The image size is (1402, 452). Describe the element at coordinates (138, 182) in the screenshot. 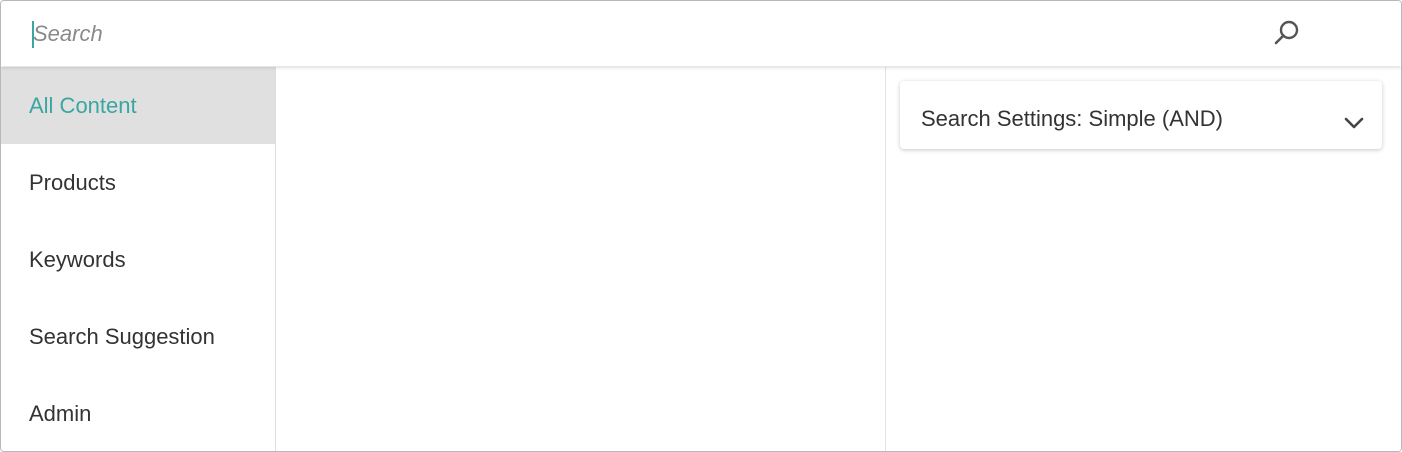

I see `nav-item-products: Products` at that location.